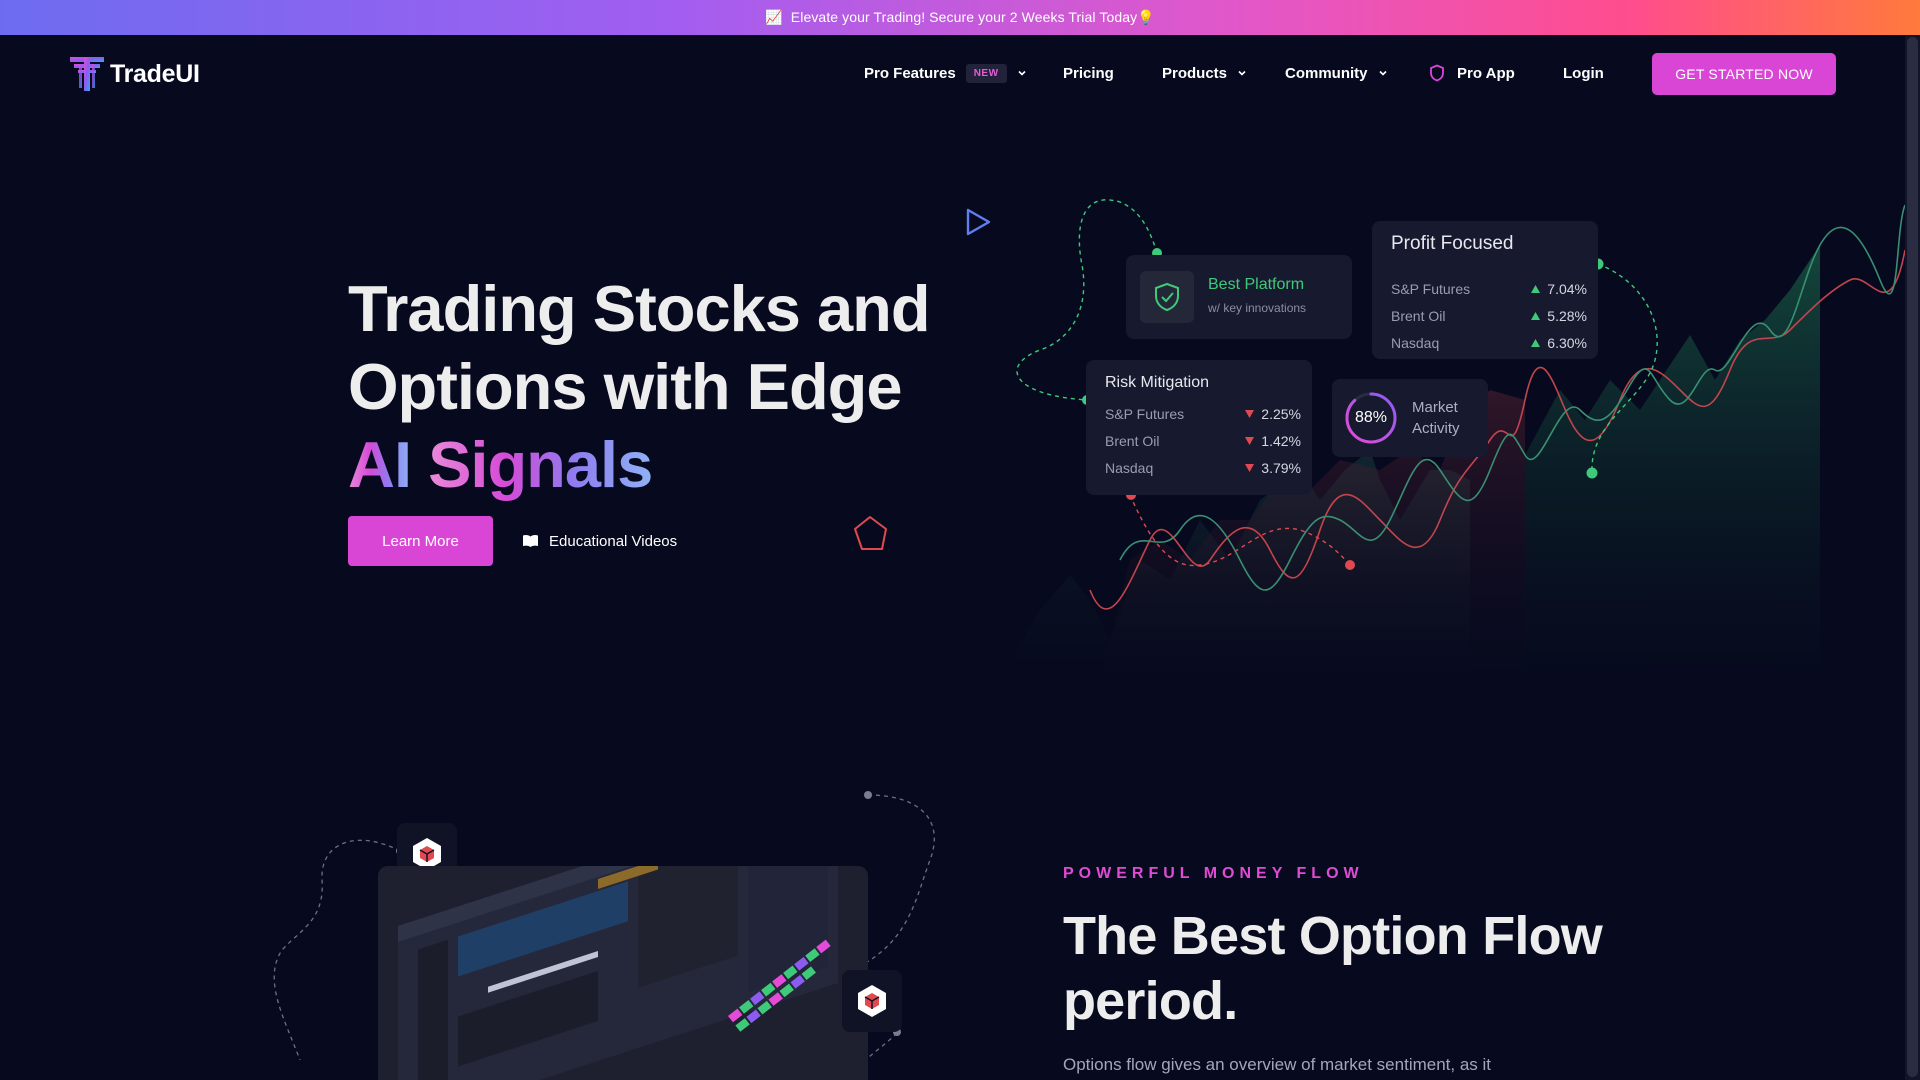  I want to click on platform-preview-image, so click(623, 973).